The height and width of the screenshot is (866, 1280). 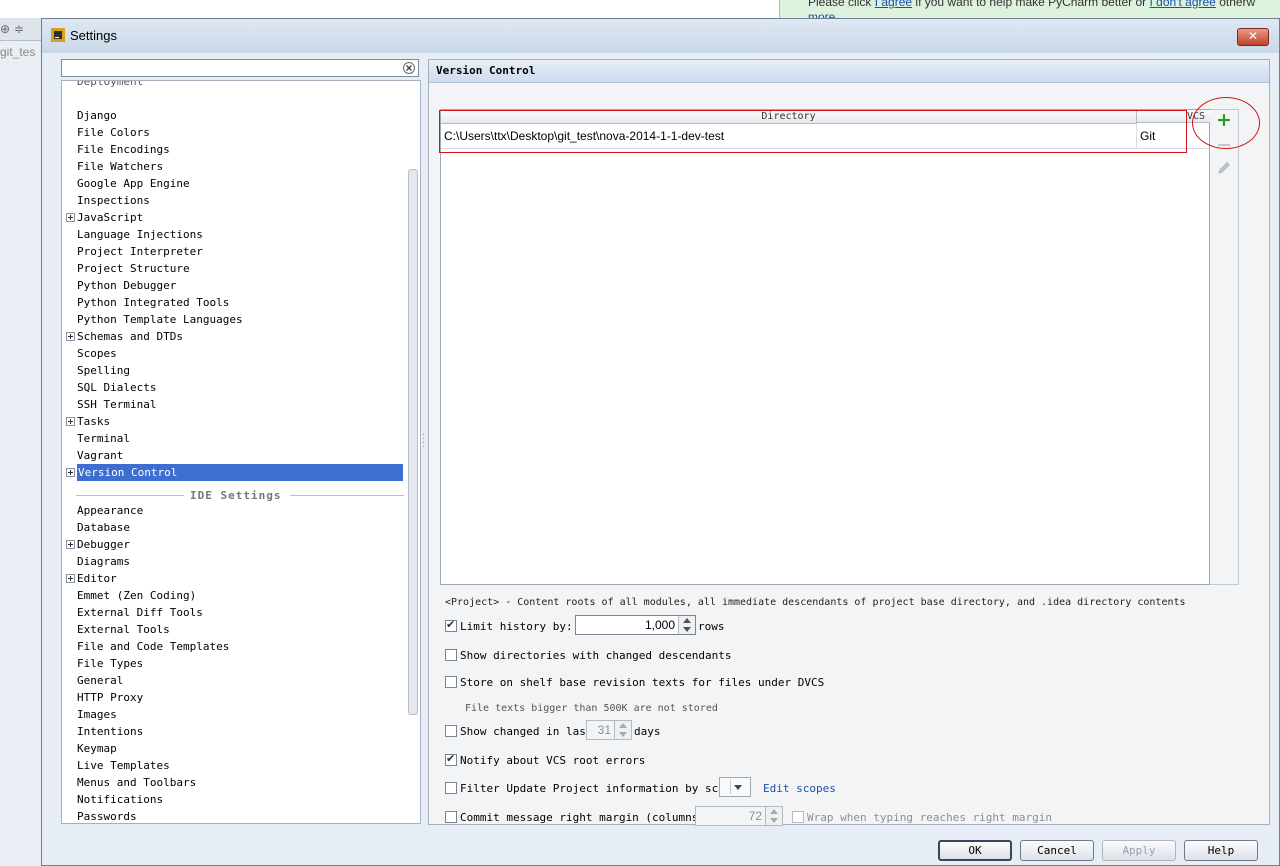 I want to click on show-changed-value: 31, so click(x=604, y=730).